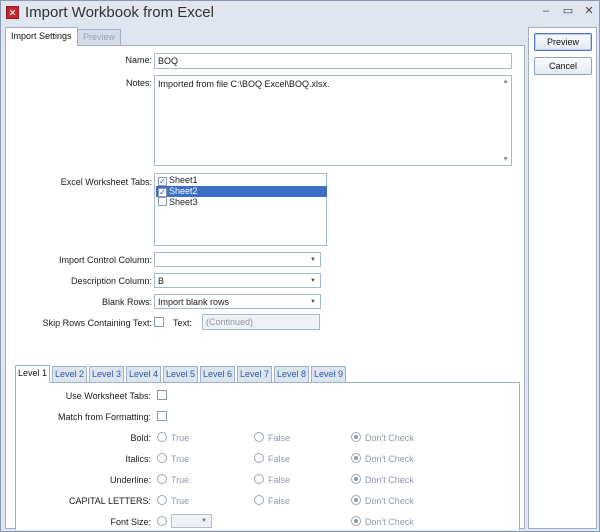 Image resolution: width=600 pixels, height=532 pixels. I want to click on tab-level-8: Level 8, so click(291, 374).